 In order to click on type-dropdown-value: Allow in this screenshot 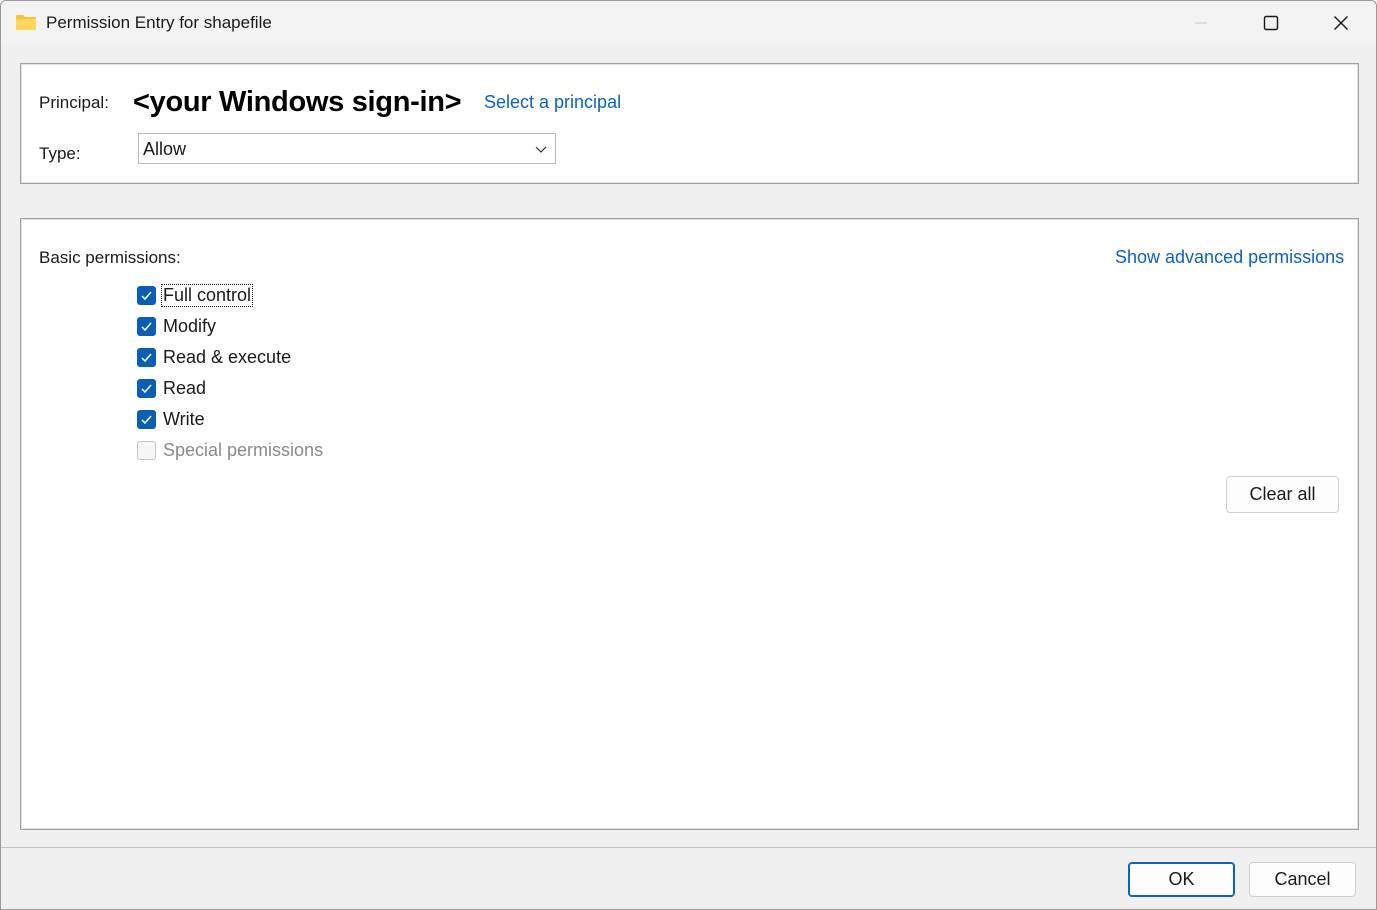, I will do `click(165, 149)`.